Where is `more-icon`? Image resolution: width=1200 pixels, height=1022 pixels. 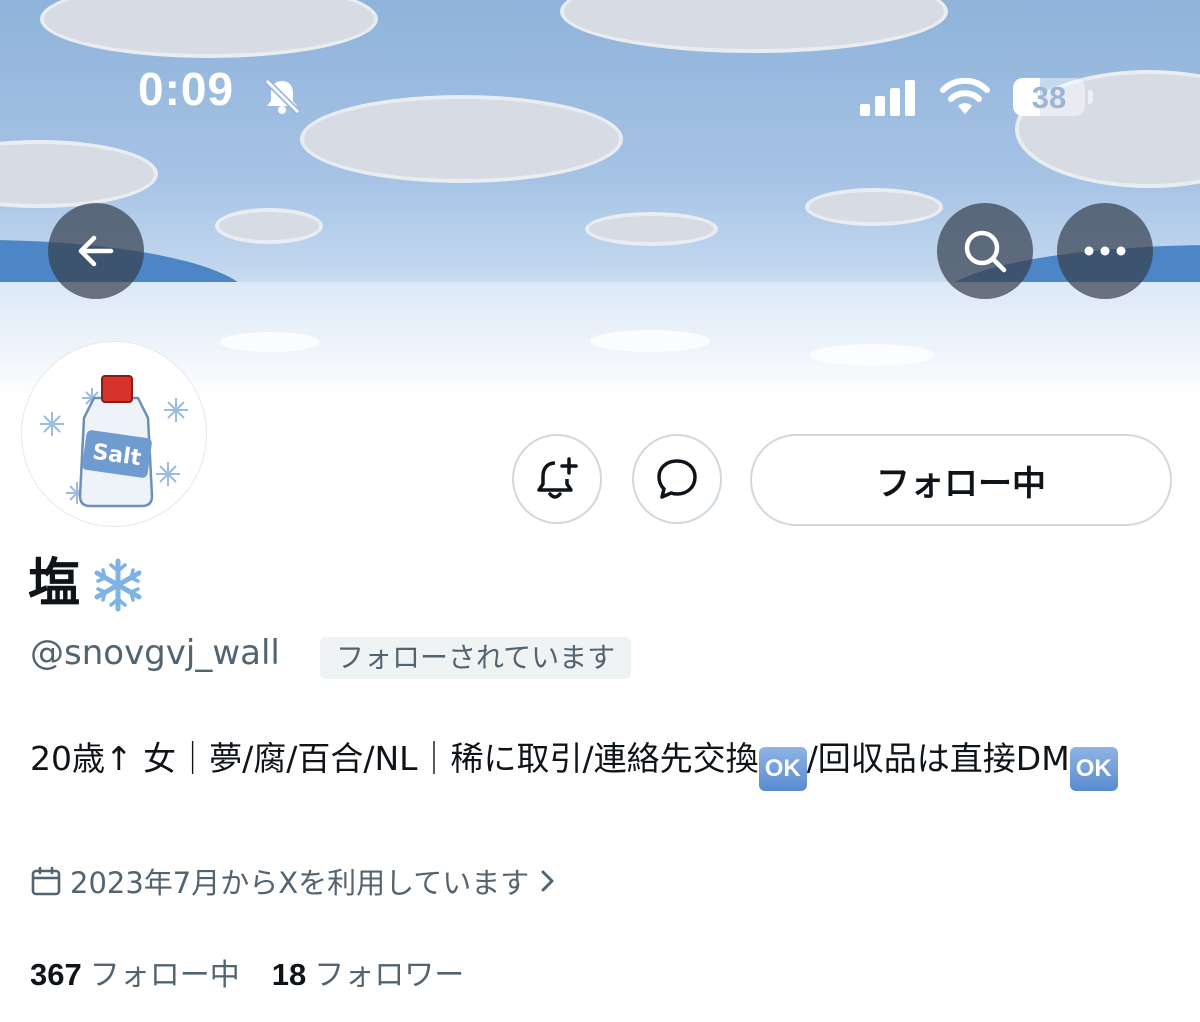 more-icon is located at coordinates (1105, 251).